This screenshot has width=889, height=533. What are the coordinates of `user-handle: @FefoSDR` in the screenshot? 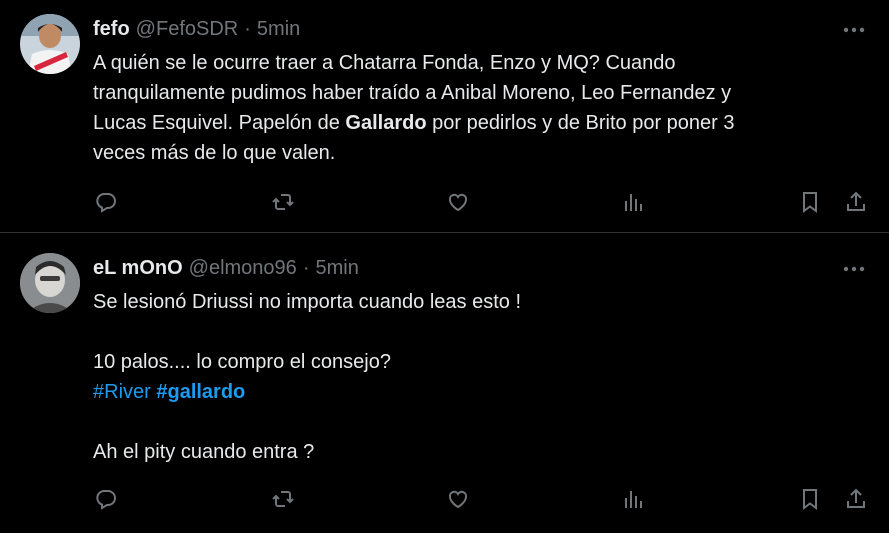 It's located at (187, 29).